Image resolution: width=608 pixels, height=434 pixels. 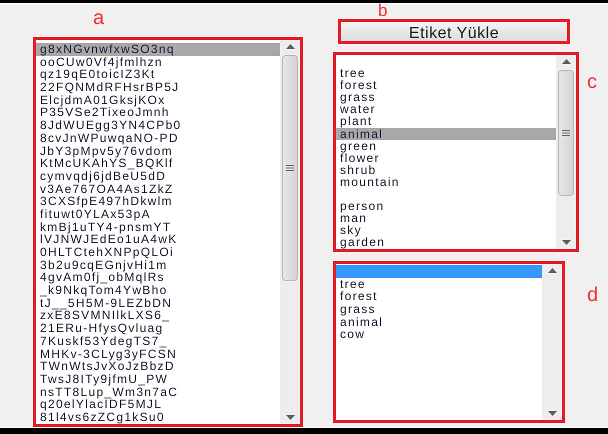 I want to click on list-item: plant, so click(x=446, y=121).